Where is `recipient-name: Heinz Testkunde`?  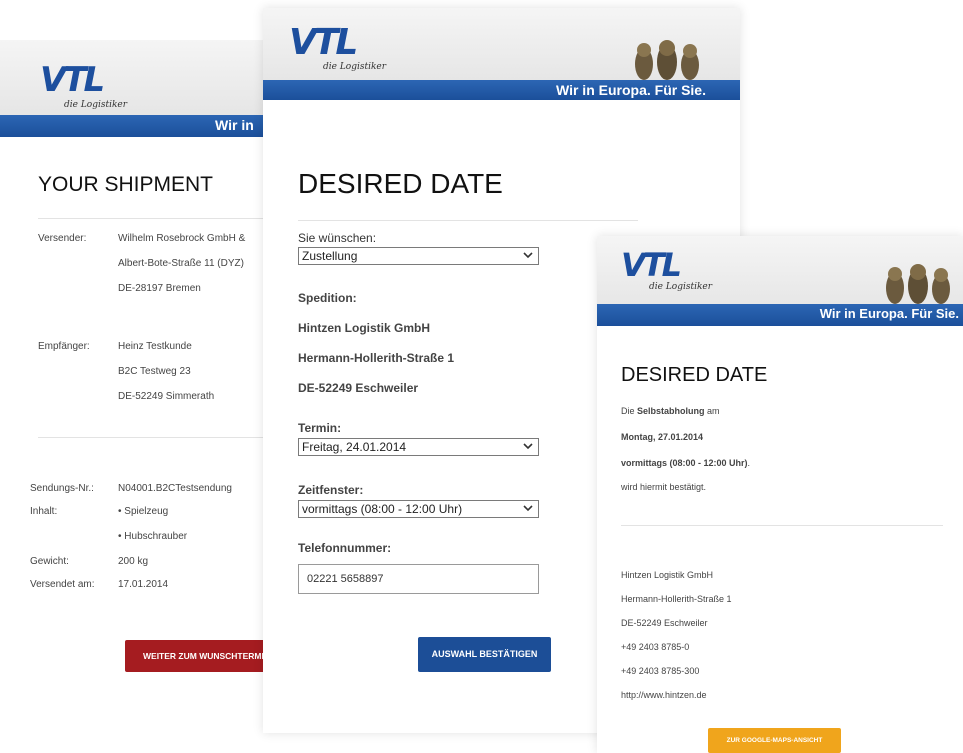
recipient-name: Heinz Testkunde is located at coordinates (155, 346).